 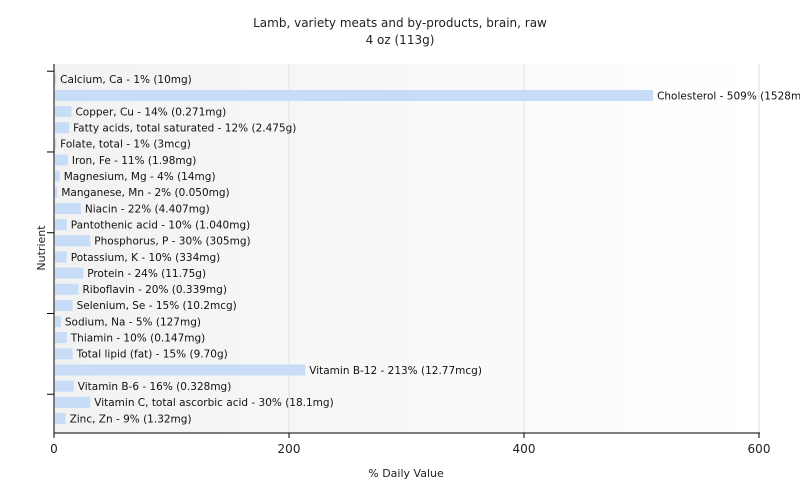 What do you see at coordinates (152, 355) in the screenshot?
I see `bar-label-17: Total lipid (fat) - 15% (9.70g)` at bounding box center [152, 355].